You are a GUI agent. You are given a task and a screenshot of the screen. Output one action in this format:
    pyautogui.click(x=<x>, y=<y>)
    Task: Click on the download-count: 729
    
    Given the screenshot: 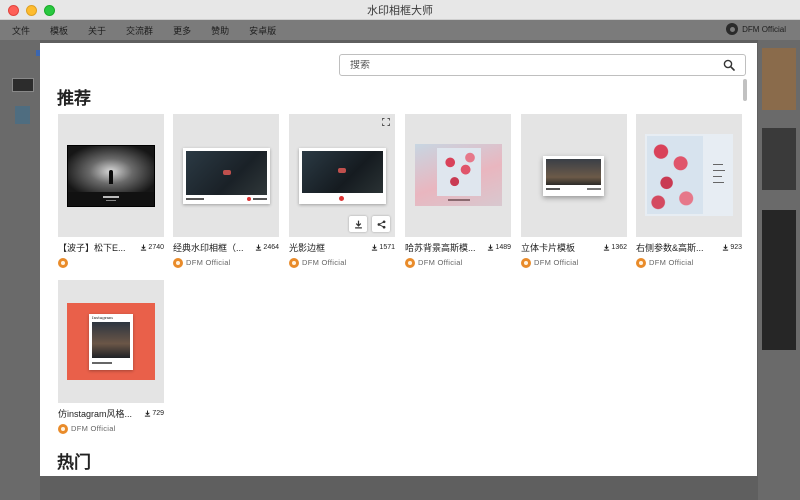 What is the action you would take?
    pyautogui.click(x=154, y=413)
    